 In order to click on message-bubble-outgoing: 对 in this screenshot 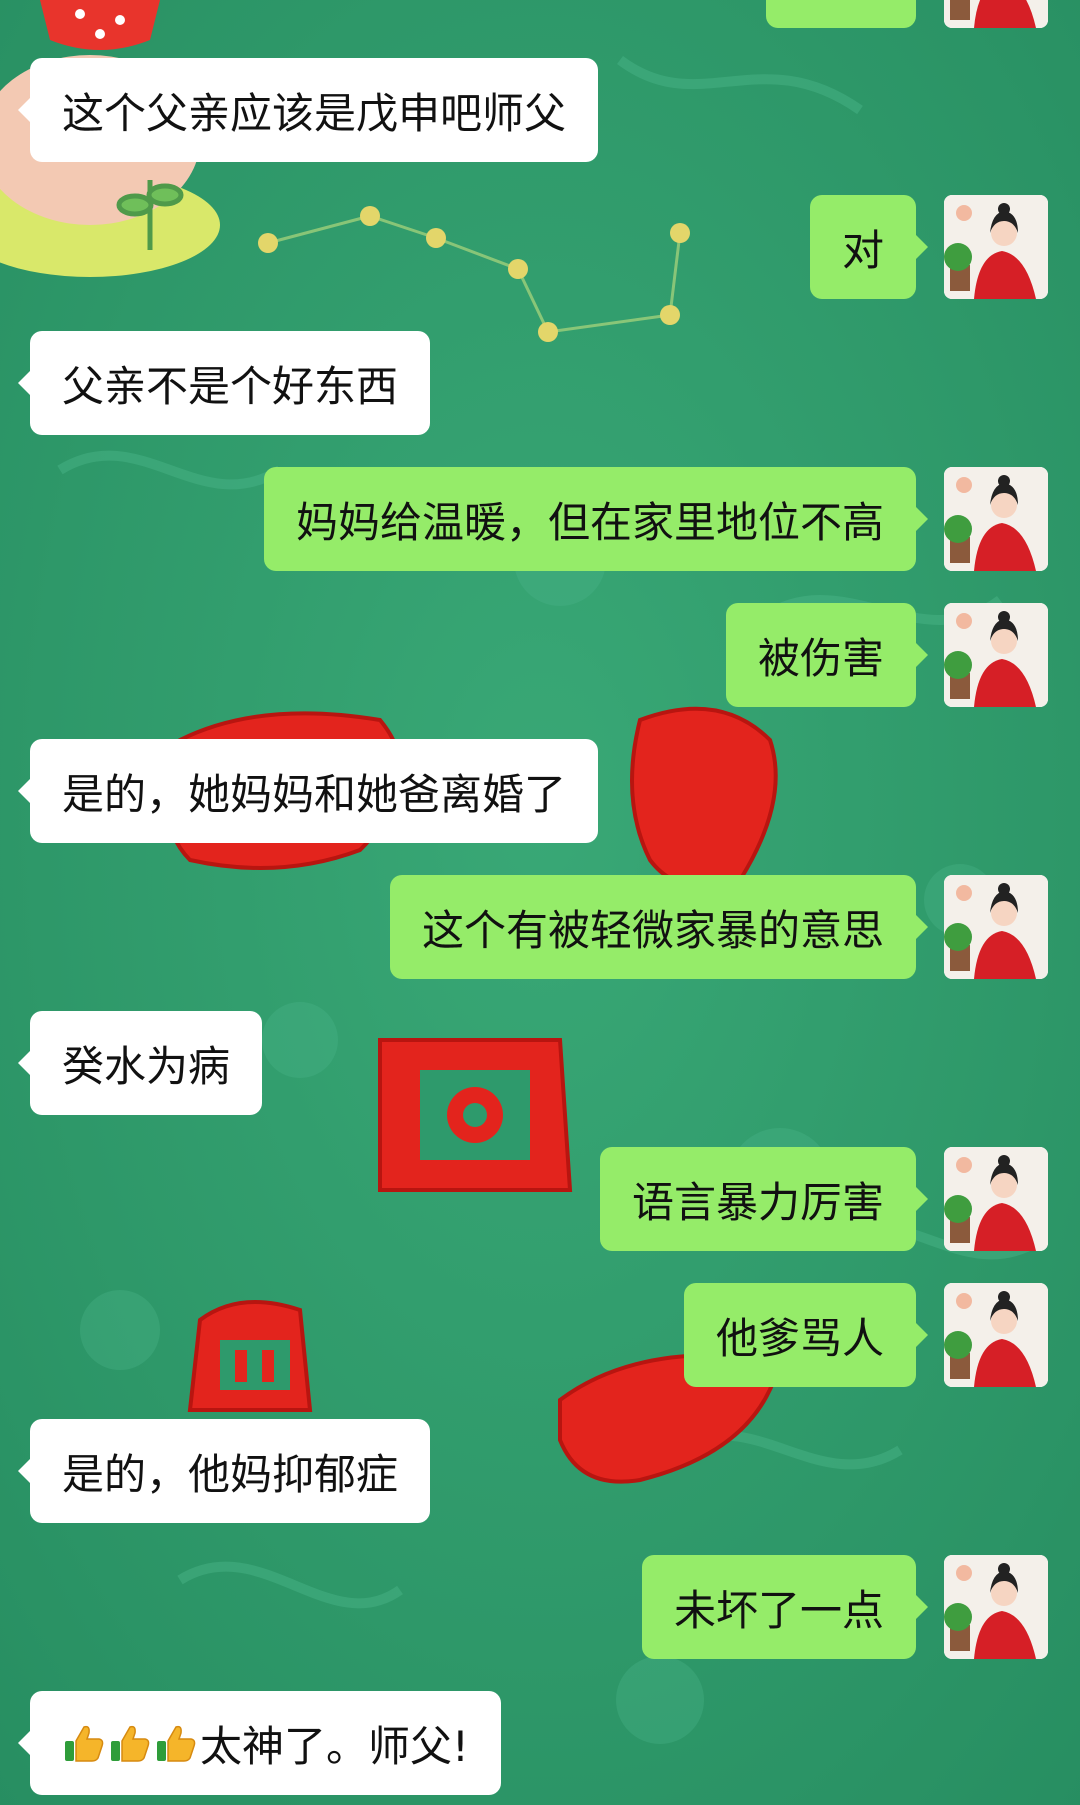, I will do `click(869, 247)`.